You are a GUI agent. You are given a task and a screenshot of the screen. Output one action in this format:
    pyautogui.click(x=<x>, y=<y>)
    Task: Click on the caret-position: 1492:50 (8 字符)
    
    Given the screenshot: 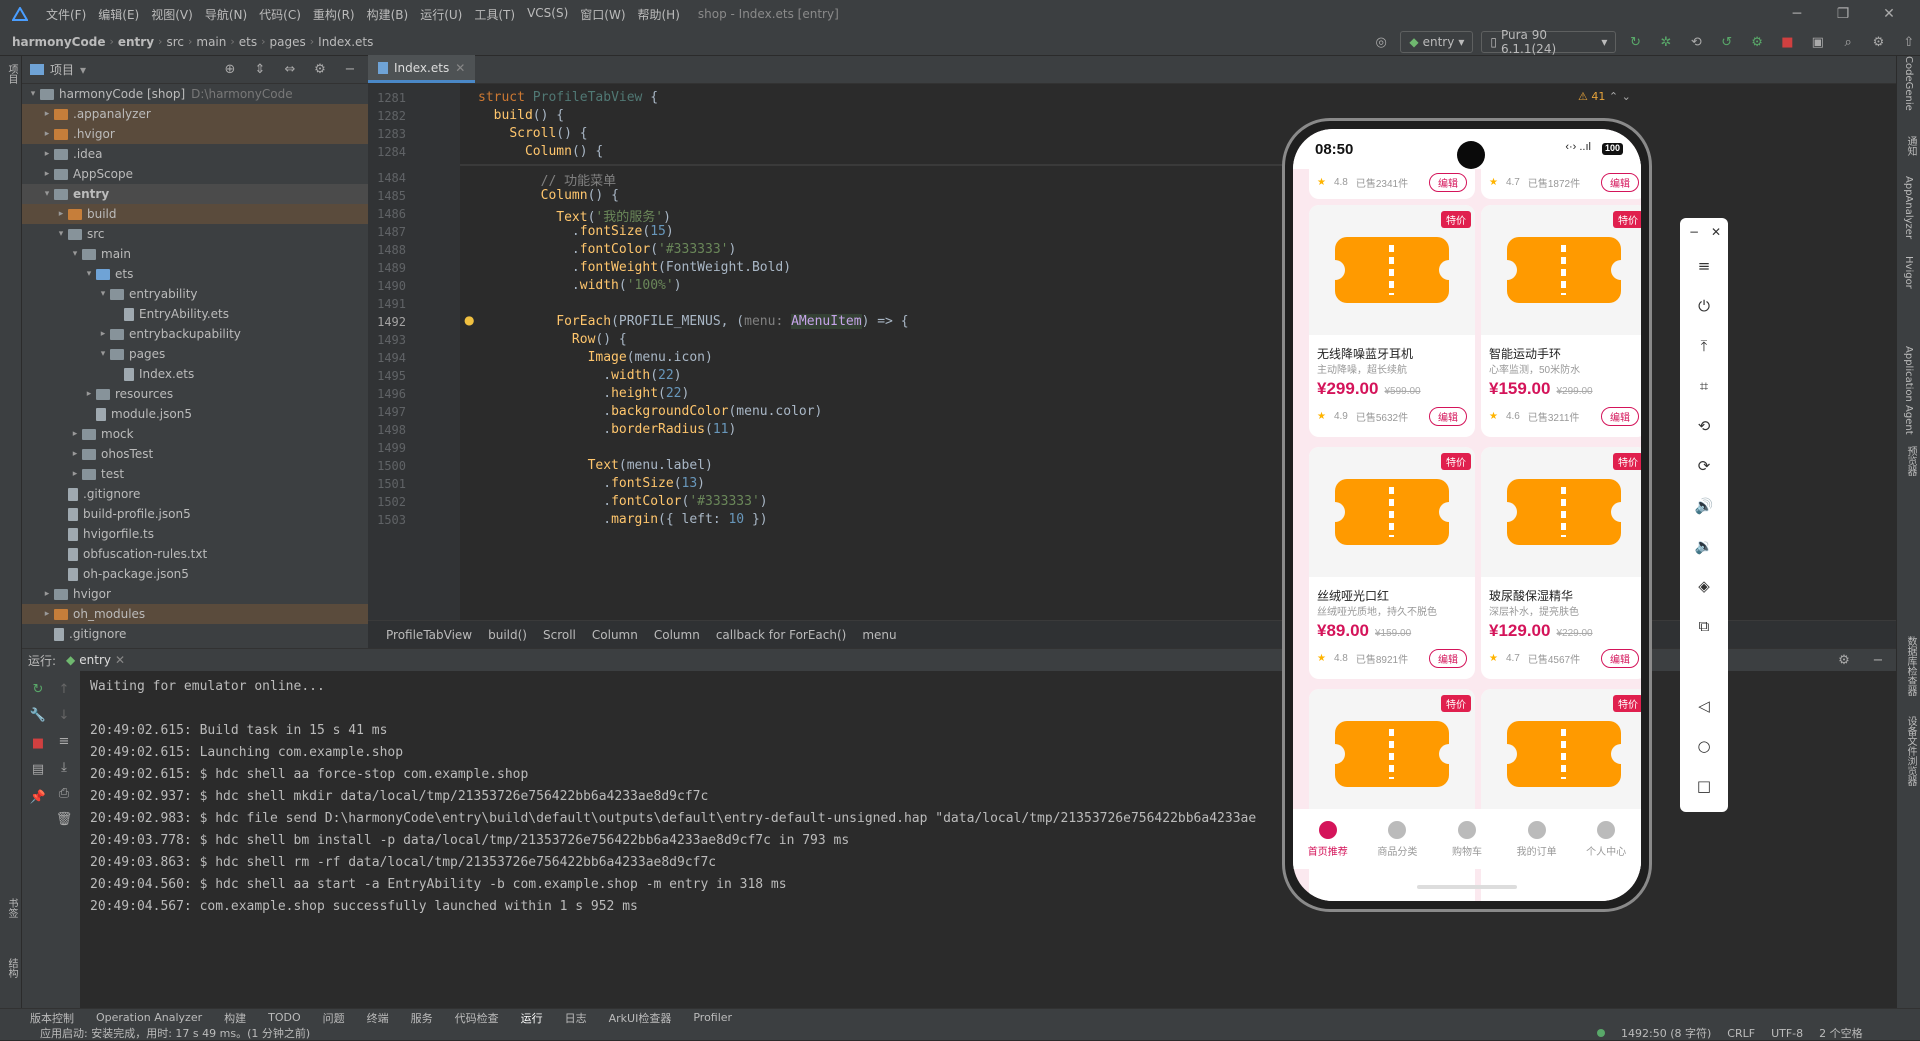 What is the action you would take?
    pyautogui.click(x=1666, y=1033)
    